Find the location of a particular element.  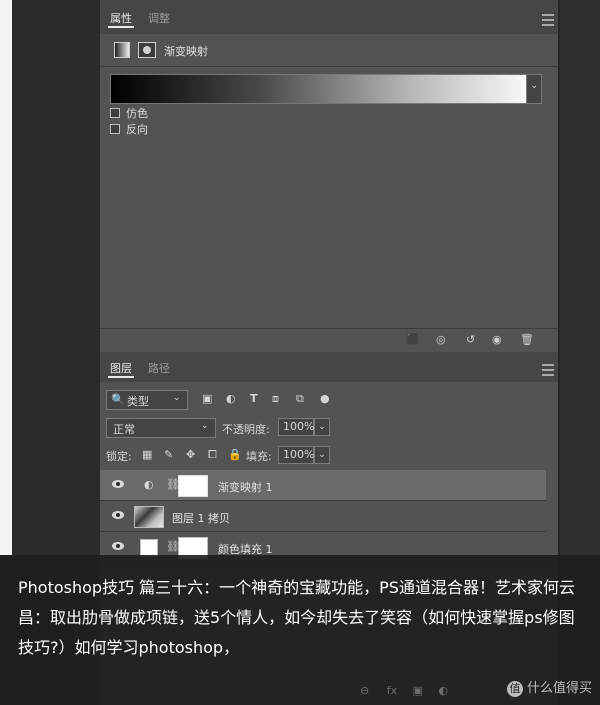

type-filter-icon: T is located at coordinates (254, 398).